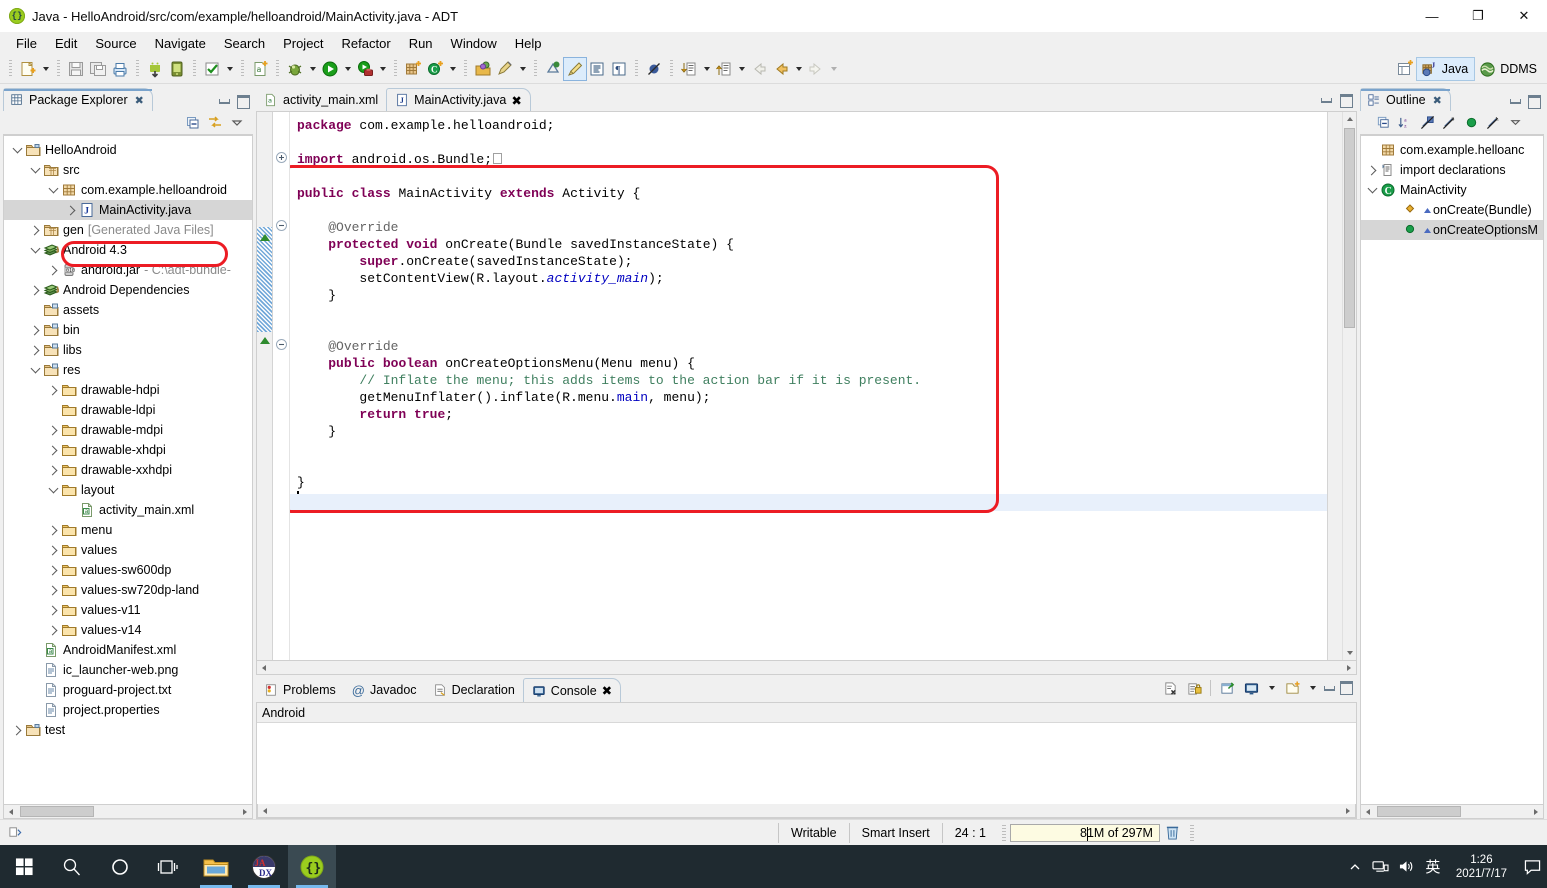 The width and height of the screenshot is (1547, 888). Describe the element at coordinates (458, 99) in the screenshot. I see `tab-mainactivity-java: J MainActivity.java ✖` at that location.